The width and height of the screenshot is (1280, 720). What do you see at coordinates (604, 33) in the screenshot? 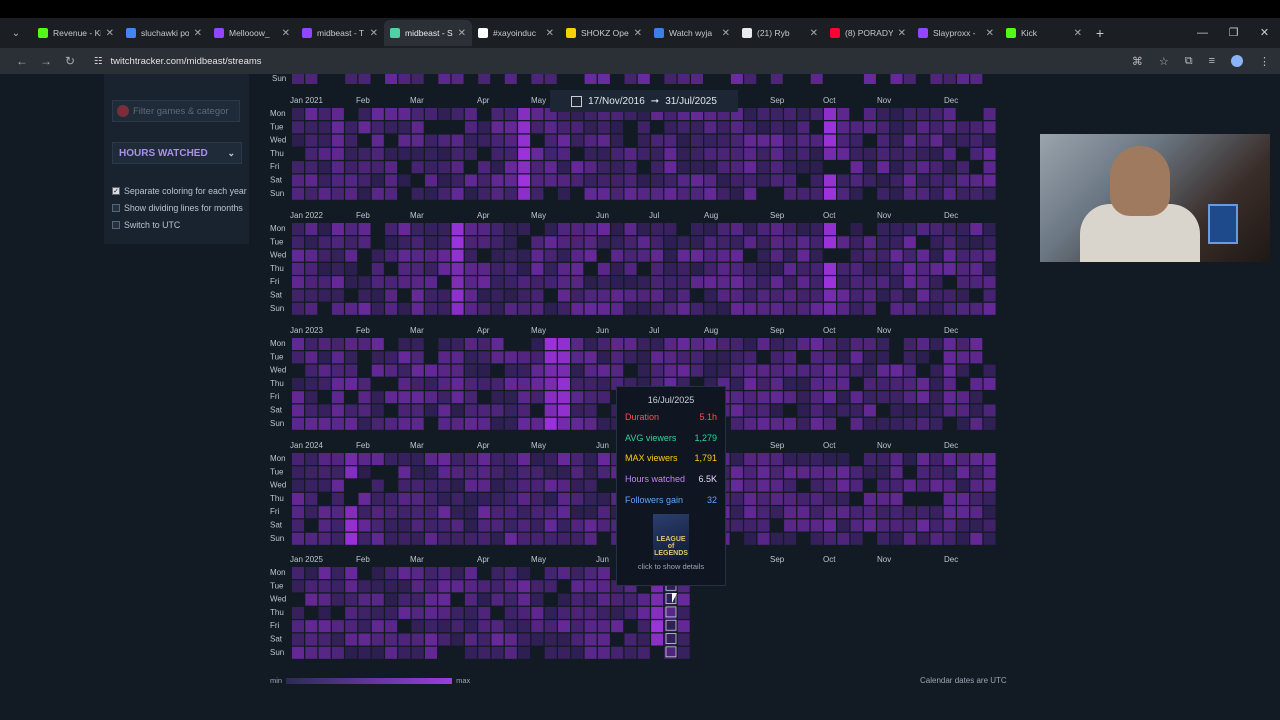
I see `browser-tab: SHOKZ Ope ✕` at bounding box center [604, 33].